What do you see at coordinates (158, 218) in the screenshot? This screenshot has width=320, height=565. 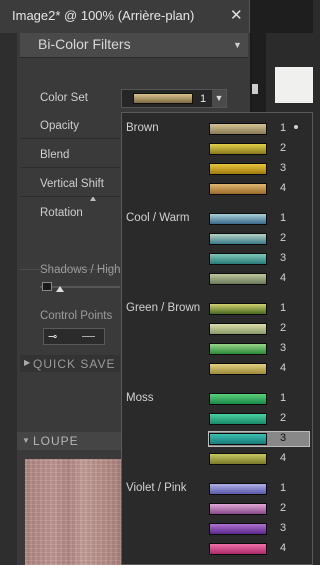 I see `color-group-label: Cool / Warm` at bounding box center [158, 218].